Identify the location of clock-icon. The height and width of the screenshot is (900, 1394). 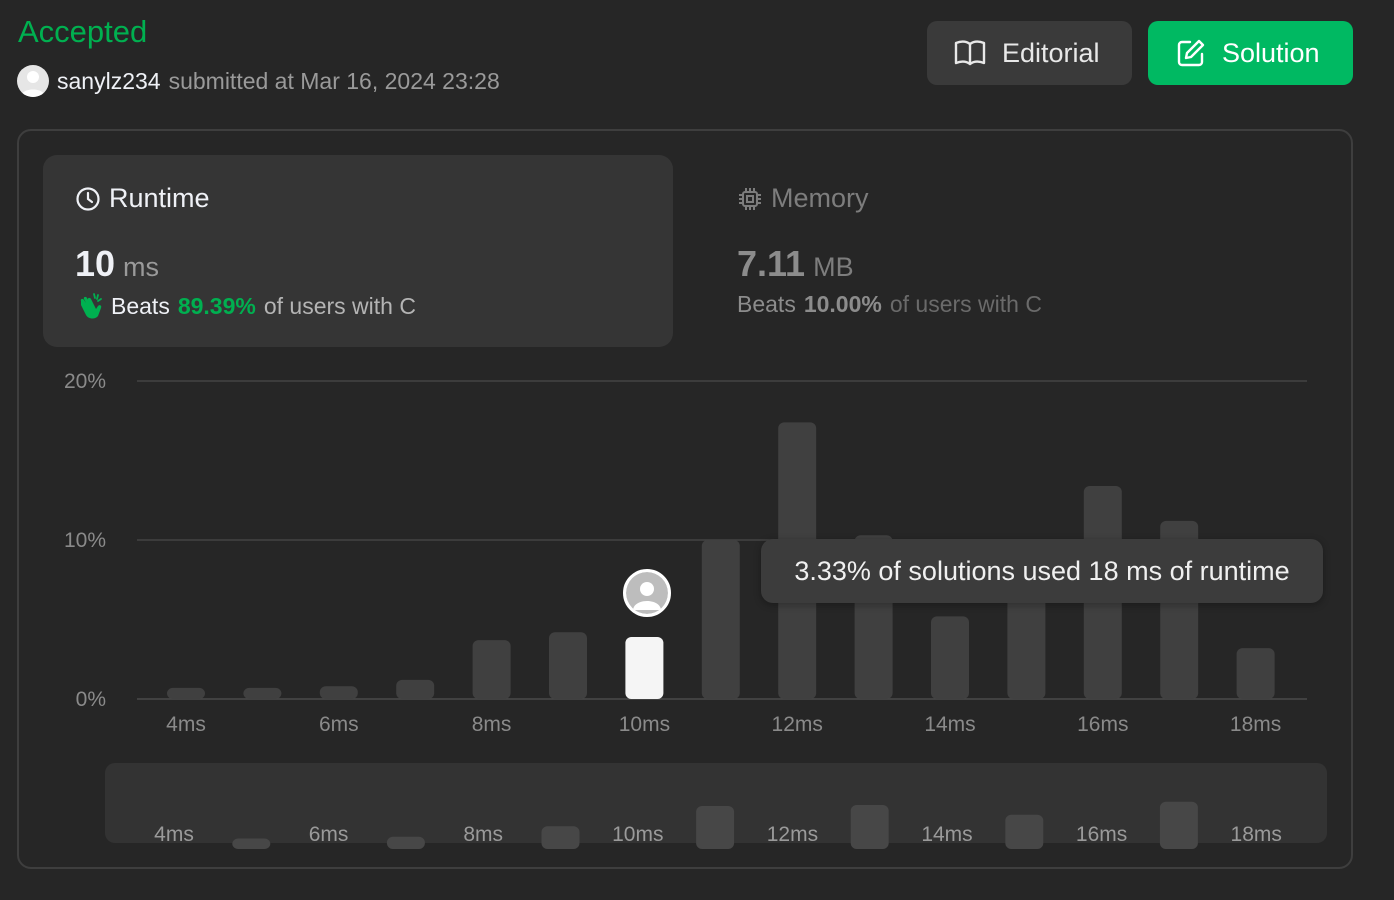
(88, 198).